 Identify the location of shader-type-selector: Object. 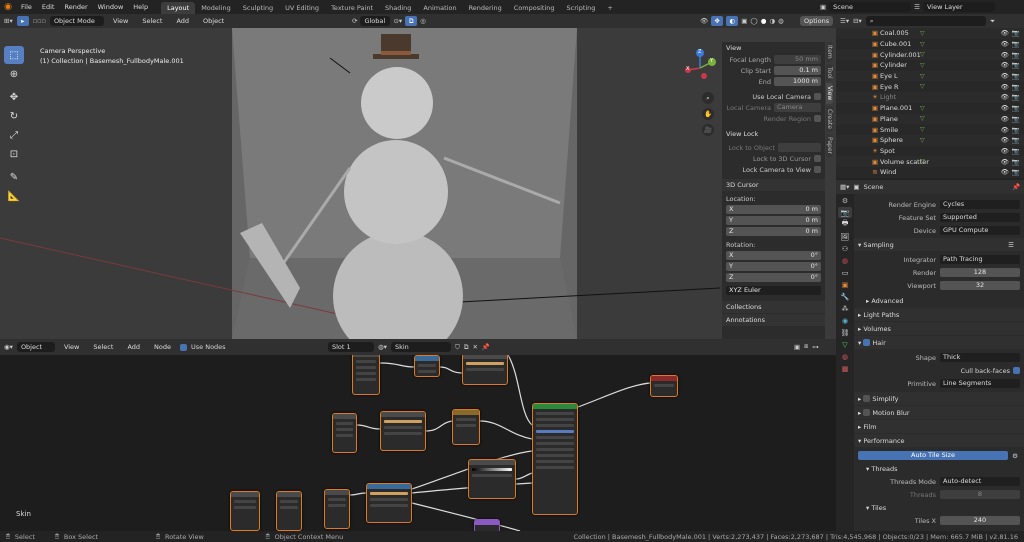
(35, 347).